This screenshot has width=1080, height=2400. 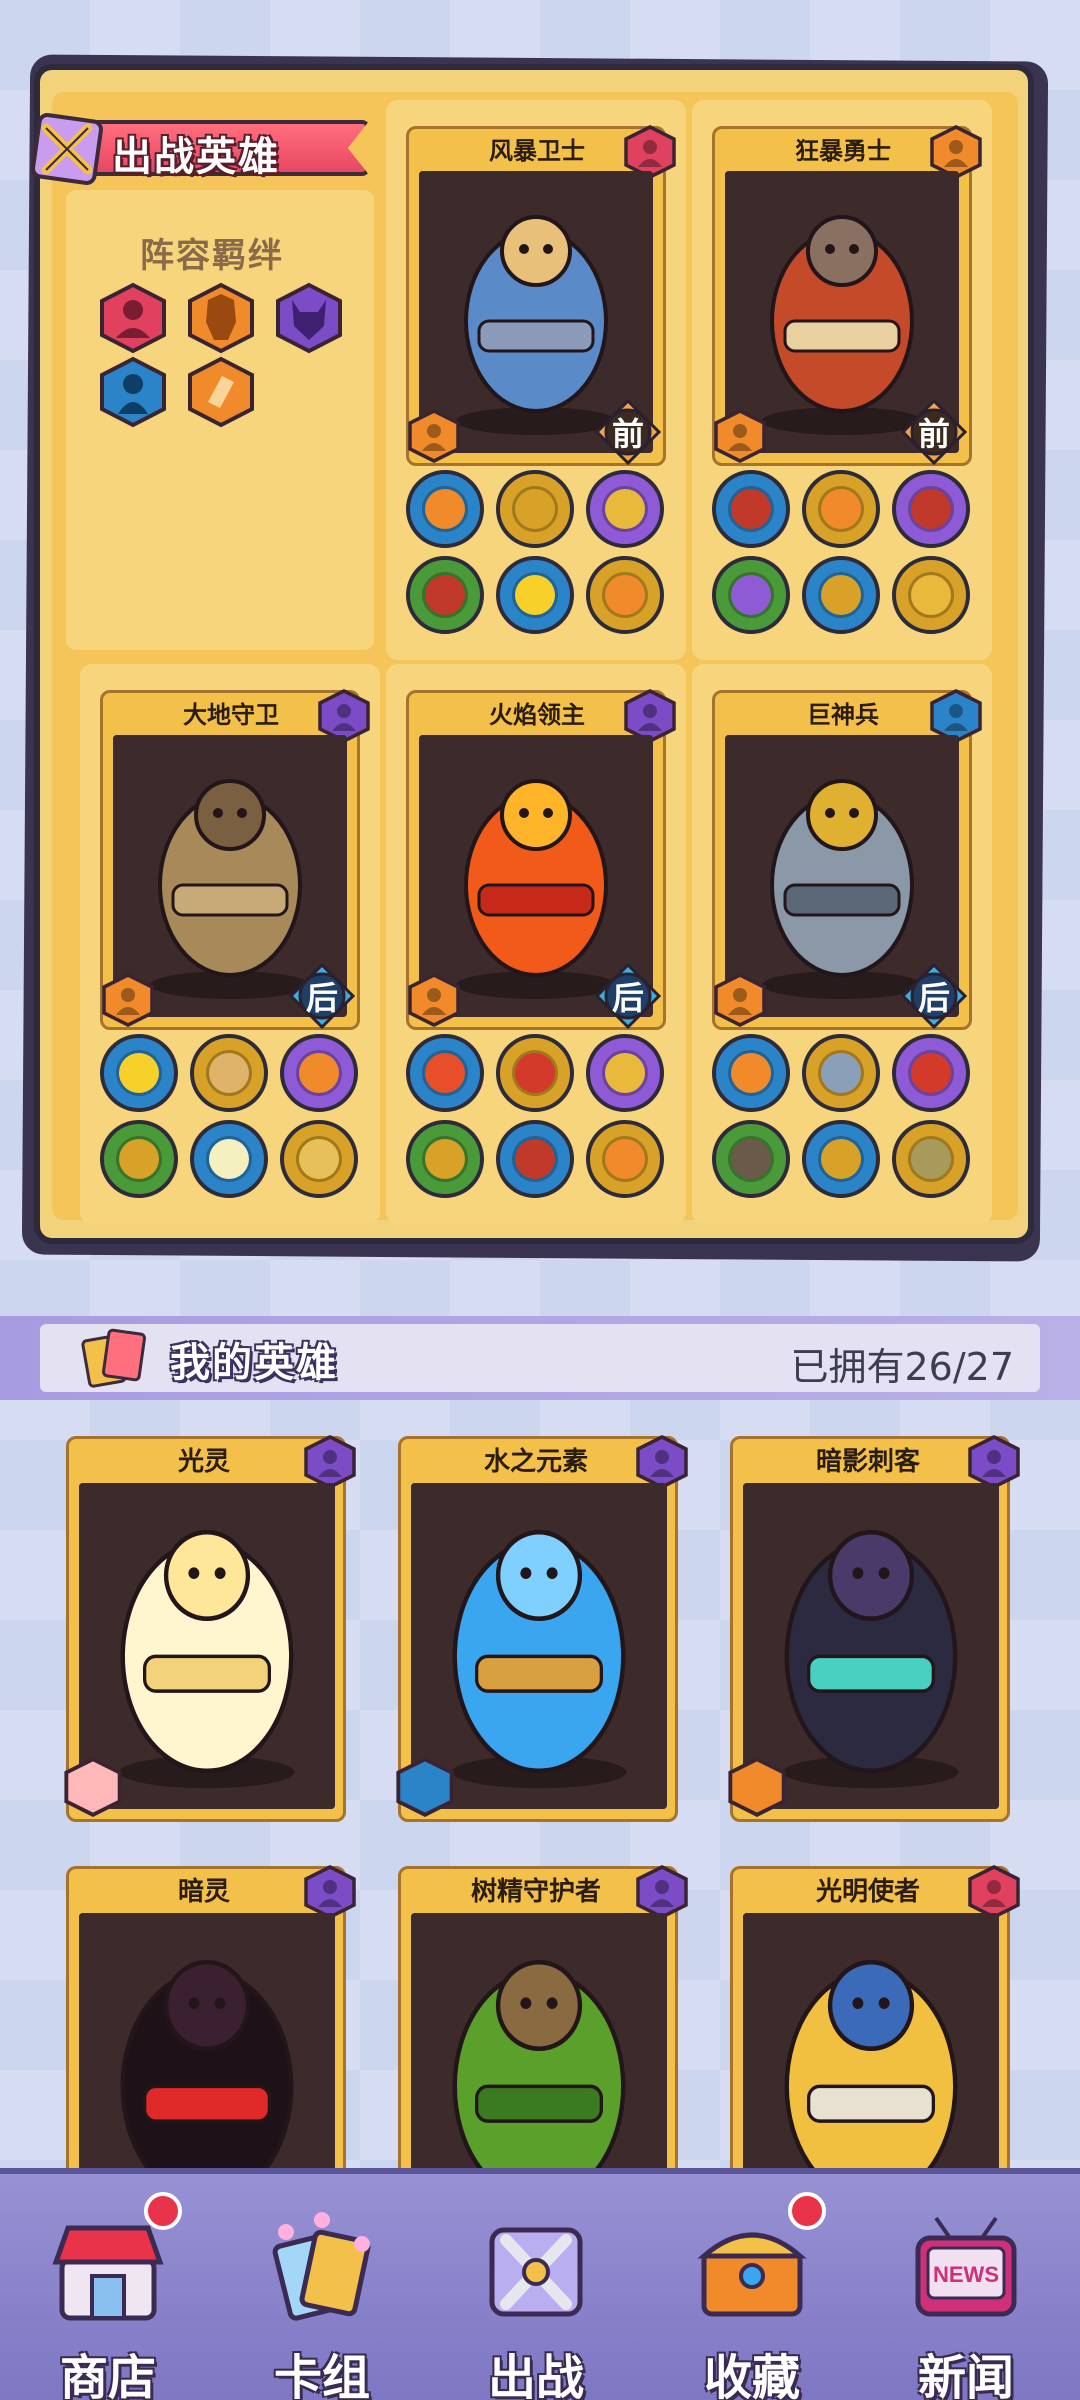 I want to click on hero-card: 风暴卫士 前, so click(x=541, y=295).